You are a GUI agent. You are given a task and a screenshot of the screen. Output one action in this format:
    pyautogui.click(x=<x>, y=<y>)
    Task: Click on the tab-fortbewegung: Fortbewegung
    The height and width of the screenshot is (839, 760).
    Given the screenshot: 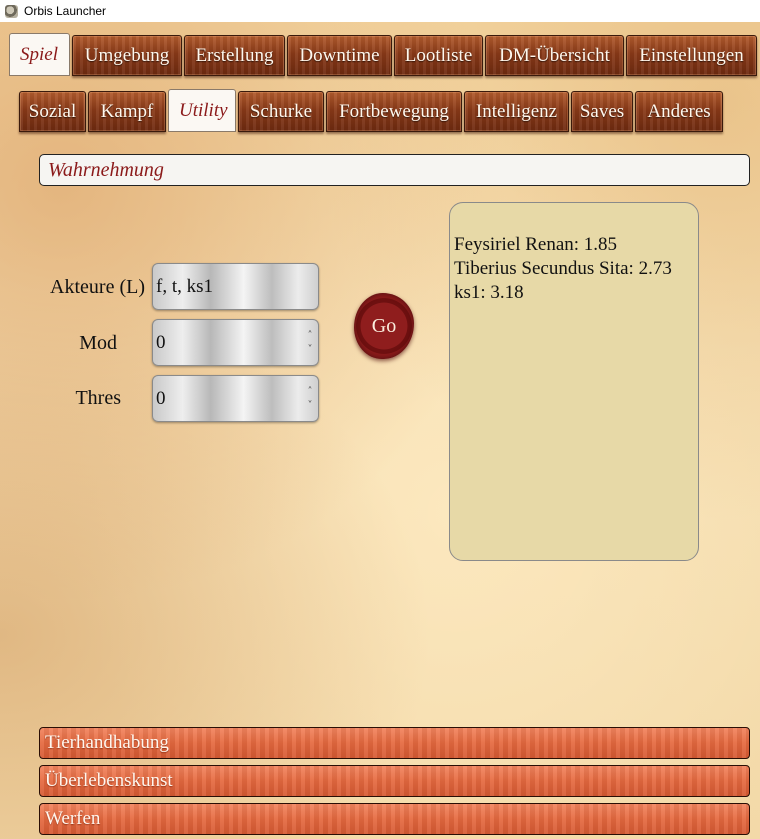 What is the action you would take?
    pyautogui.click(x=394, y=111)
    